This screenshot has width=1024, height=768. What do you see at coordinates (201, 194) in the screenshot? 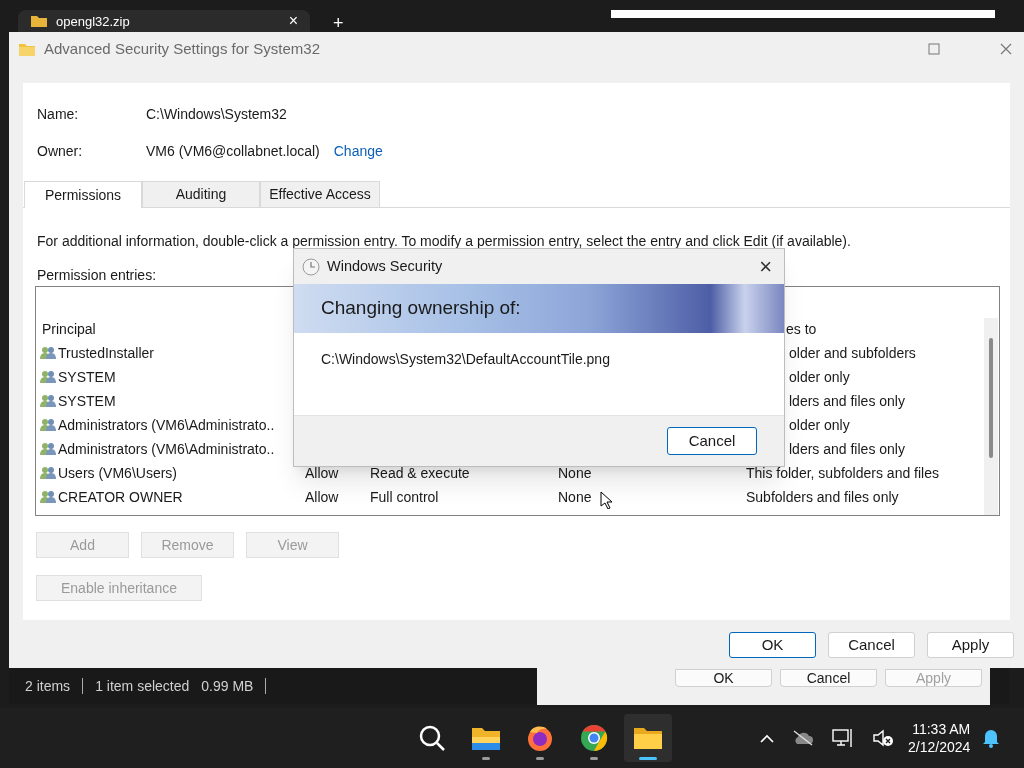
I see `tab: Auditing` at bounding box center [201, 194].